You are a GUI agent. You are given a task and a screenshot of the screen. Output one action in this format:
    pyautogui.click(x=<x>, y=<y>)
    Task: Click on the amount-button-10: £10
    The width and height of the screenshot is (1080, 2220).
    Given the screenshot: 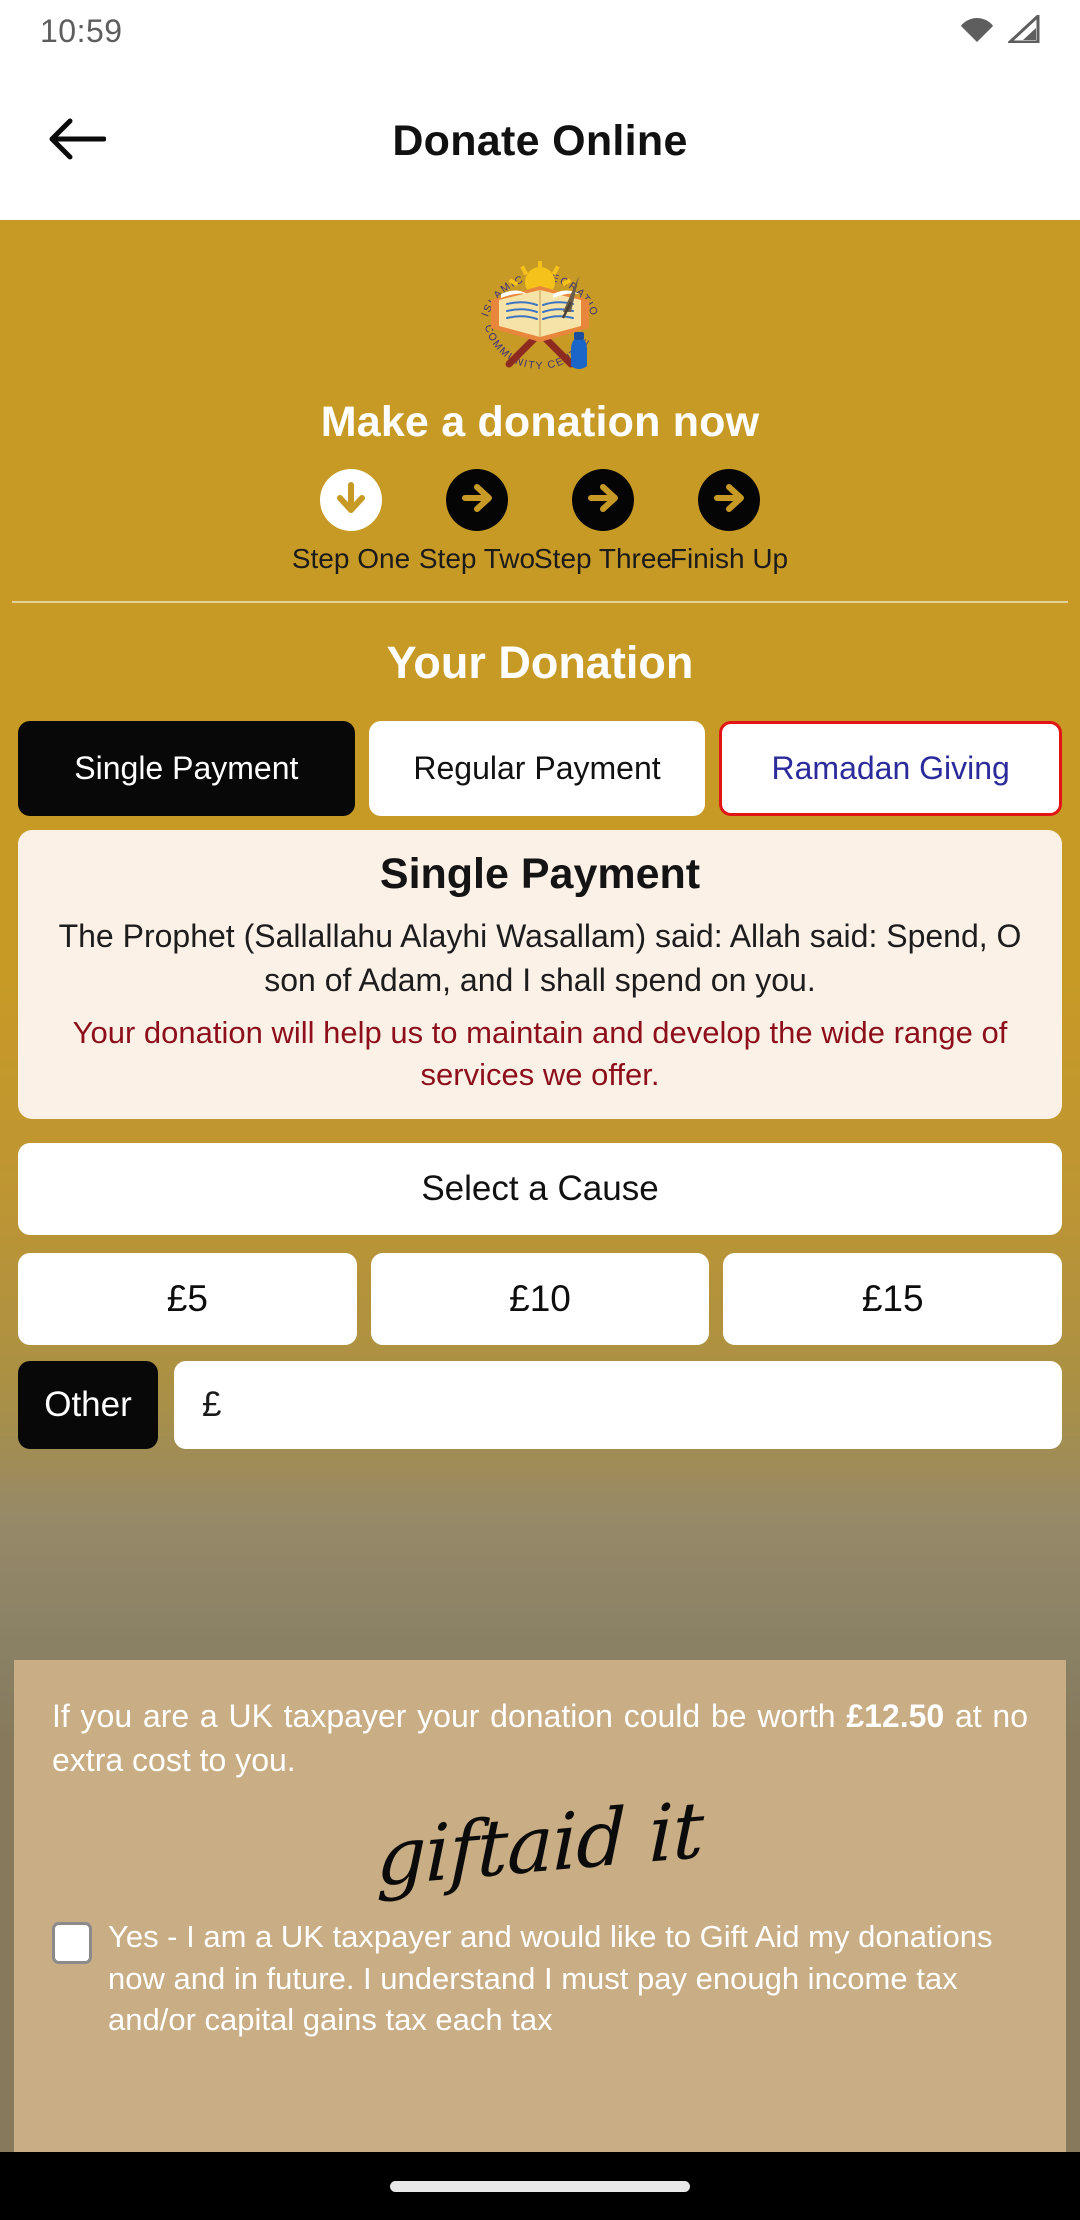 What is the action you would take?
    pyautogui.click(x=540, y=1299)
    